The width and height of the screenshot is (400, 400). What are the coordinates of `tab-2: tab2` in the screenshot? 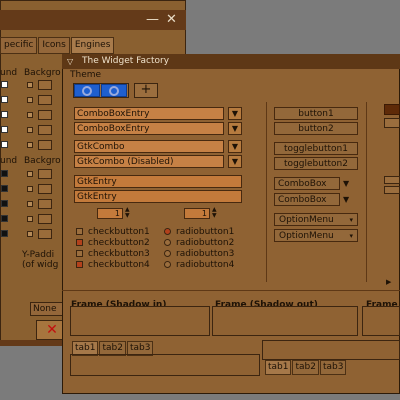 It's located at (305, 367).